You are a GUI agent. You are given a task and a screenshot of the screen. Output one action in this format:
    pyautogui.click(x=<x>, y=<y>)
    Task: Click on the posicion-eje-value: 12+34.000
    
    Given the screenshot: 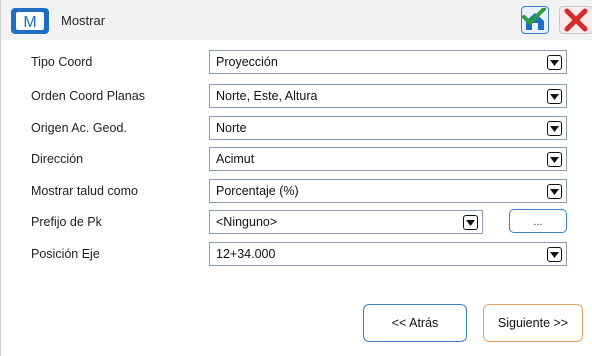 What is the action you would take?
    pyautogui.click(x=246, y=254)
    